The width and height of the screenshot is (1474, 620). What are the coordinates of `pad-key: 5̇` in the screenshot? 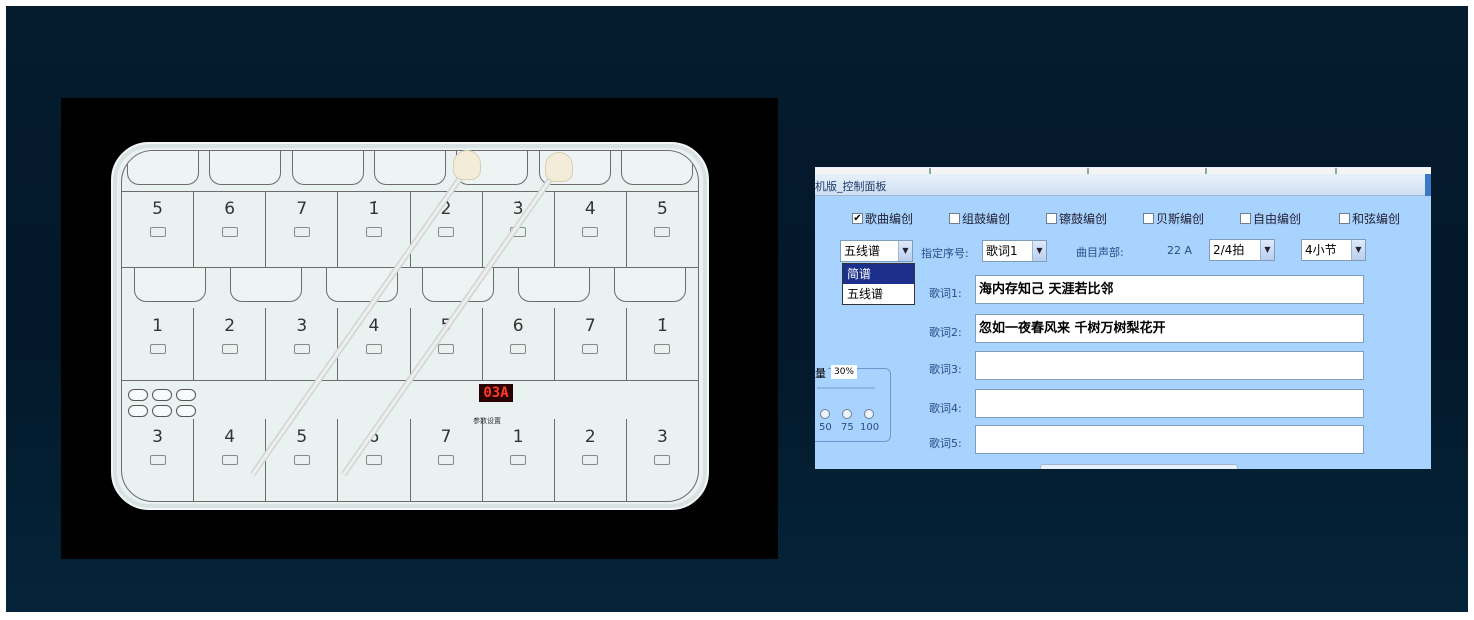 It's located at (661, 229).